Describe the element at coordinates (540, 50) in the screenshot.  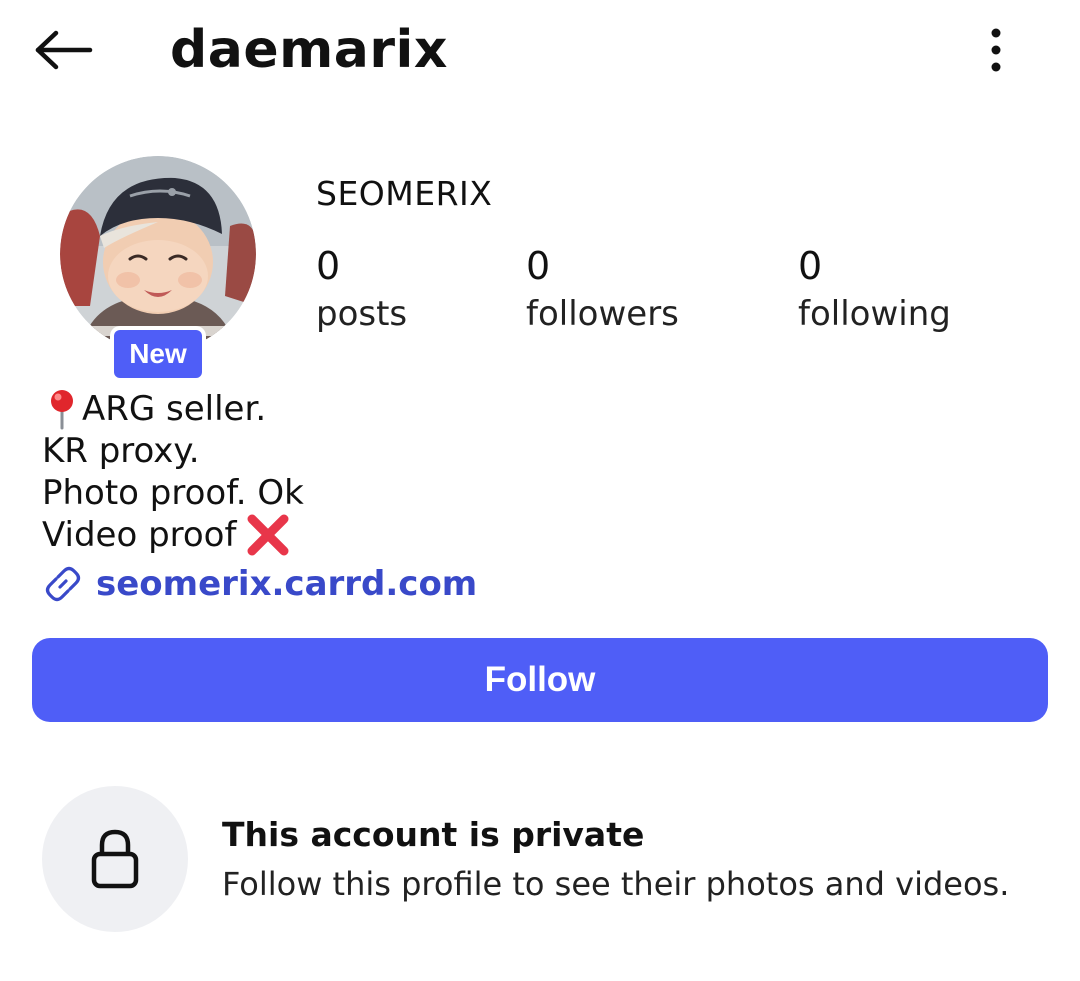
I see `top-app-bar: daemarix` at that location.